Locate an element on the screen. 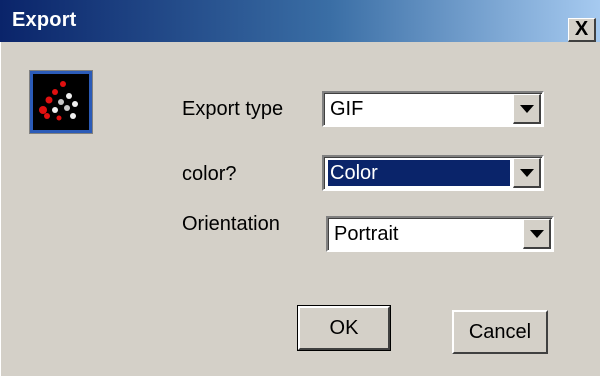 The width and height of the screenshot is (600, 376). close-button: X is located at coordinates (582, 30).